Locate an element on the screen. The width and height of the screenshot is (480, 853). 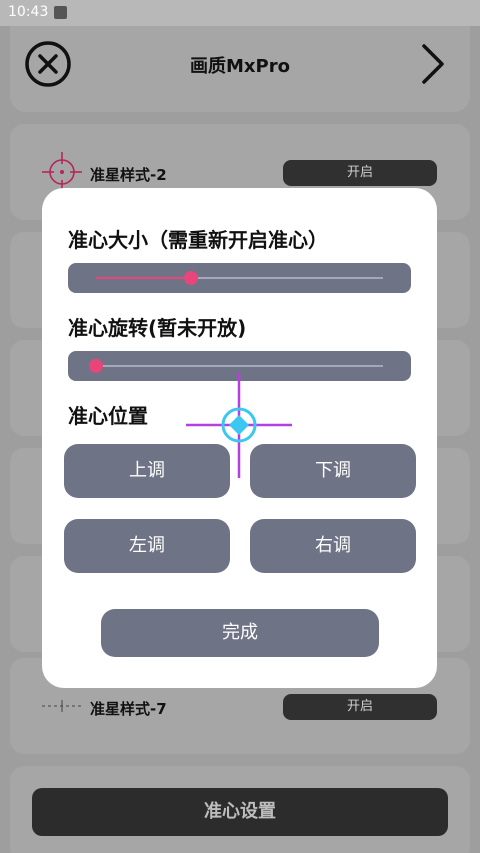
chevron-right-icon is located at coordinates (433, 64).